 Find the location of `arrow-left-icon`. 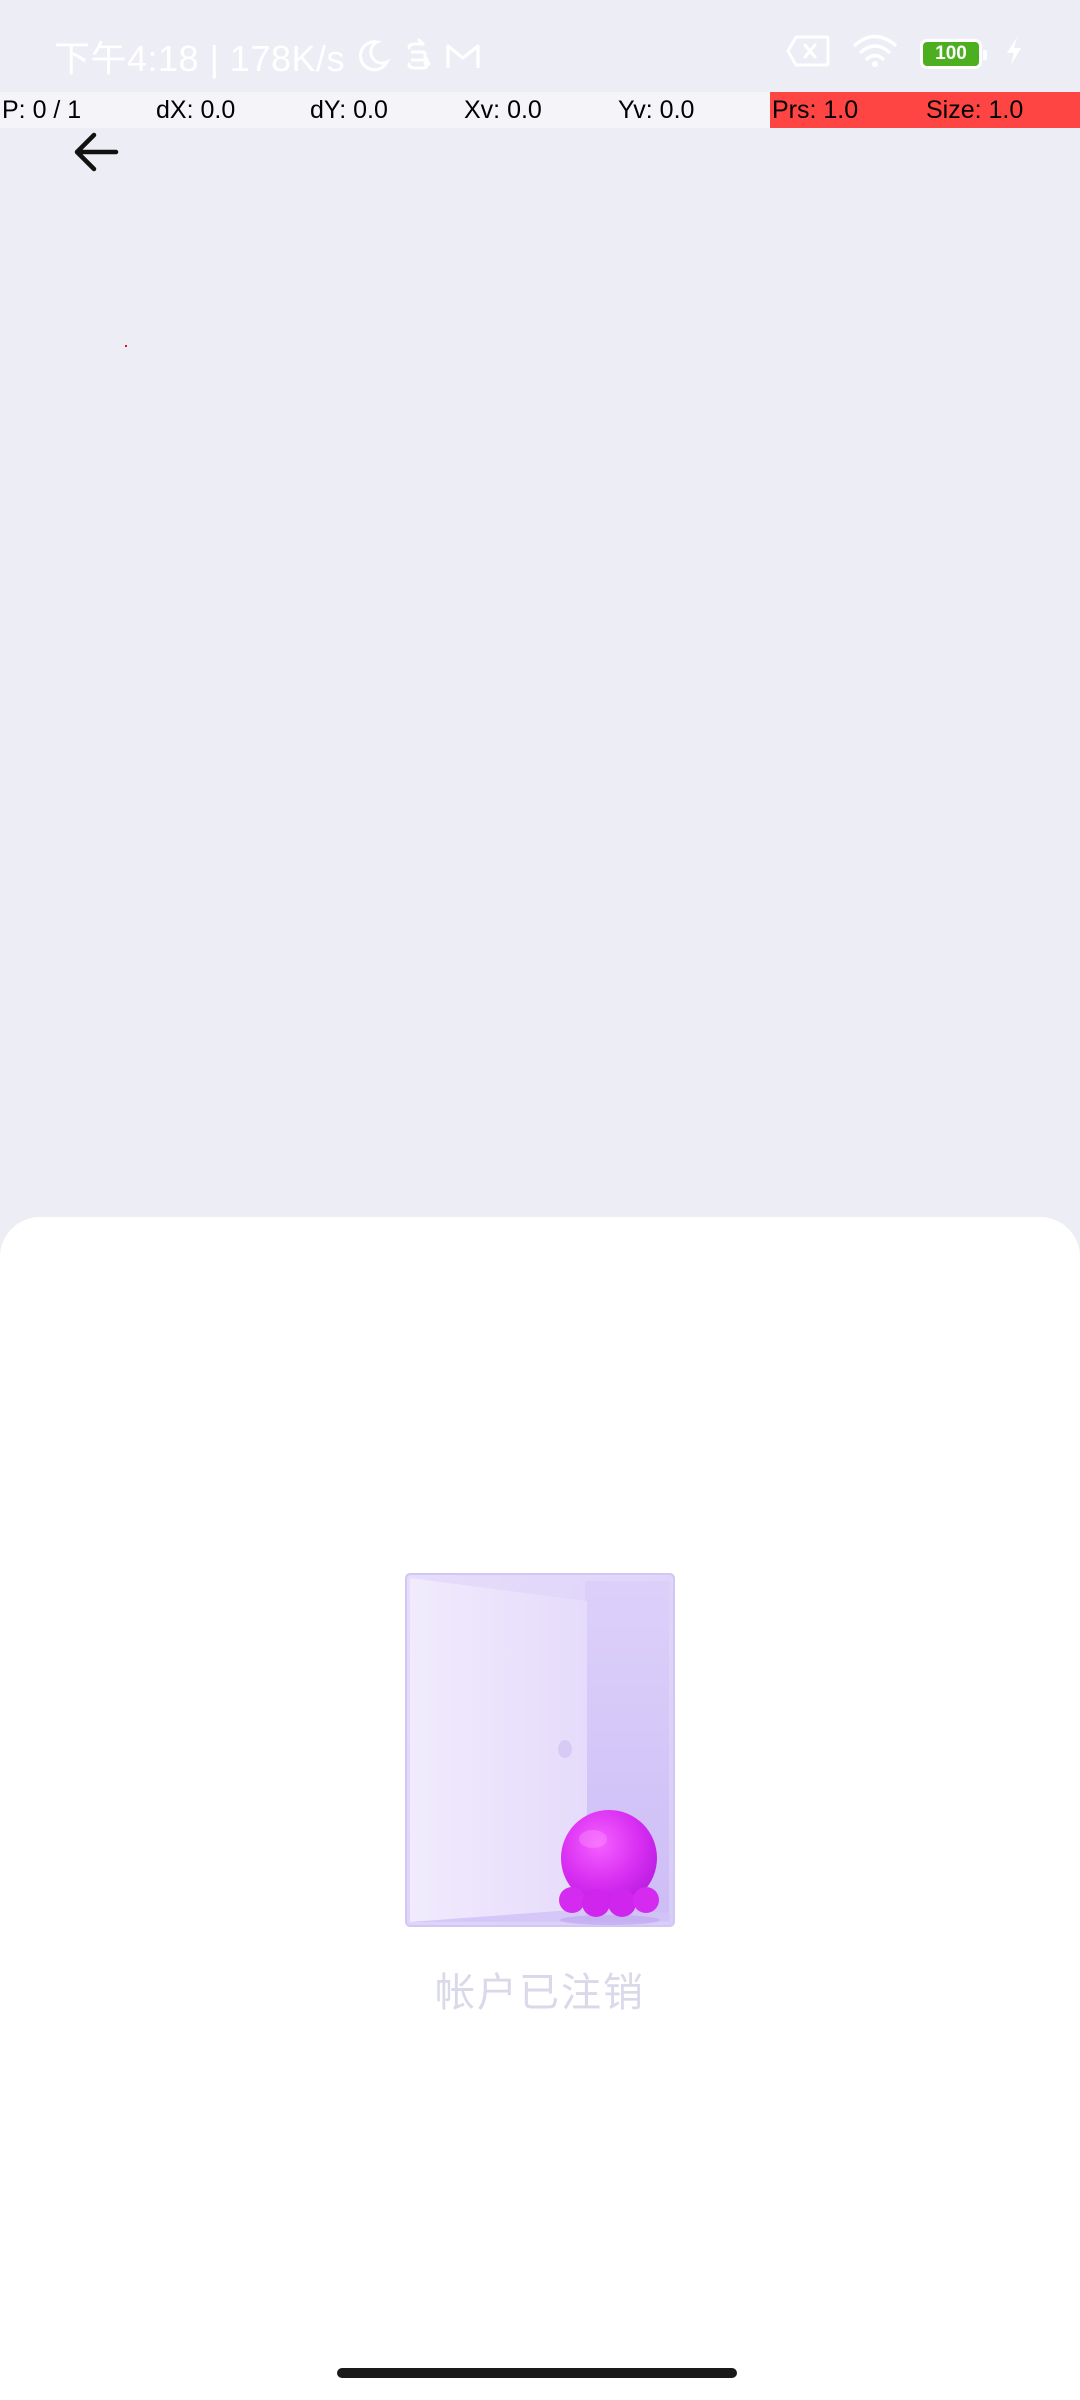

arrow-left-icon is located at coordinates (96, 154).